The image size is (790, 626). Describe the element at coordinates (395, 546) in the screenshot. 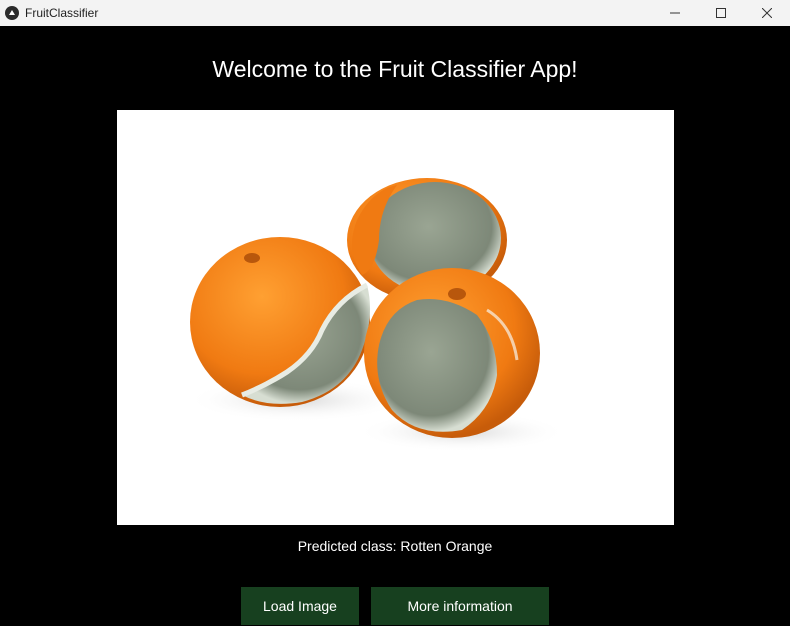

I see `prediction-label: Predicted class: Rotten Orange` at that location.